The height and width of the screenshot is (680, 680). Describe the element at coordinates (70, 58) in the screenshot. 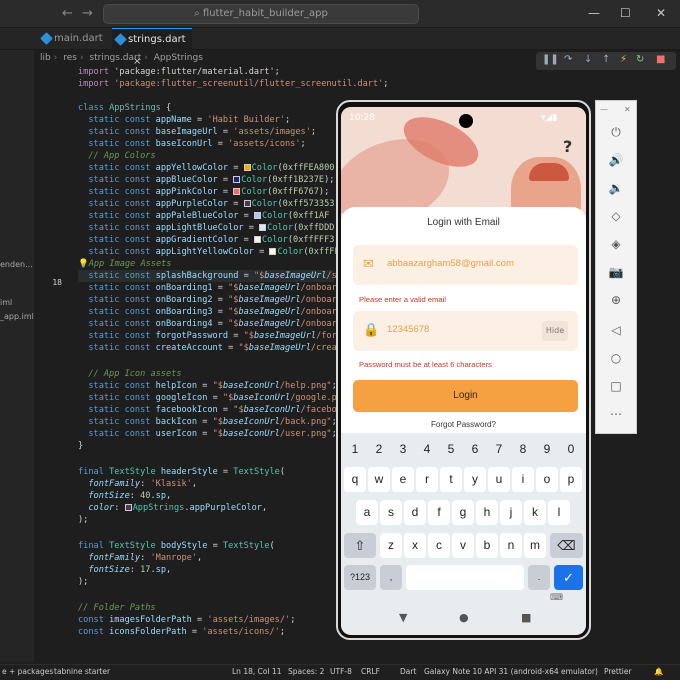

I see `breadcrumb-item: res` at that location.